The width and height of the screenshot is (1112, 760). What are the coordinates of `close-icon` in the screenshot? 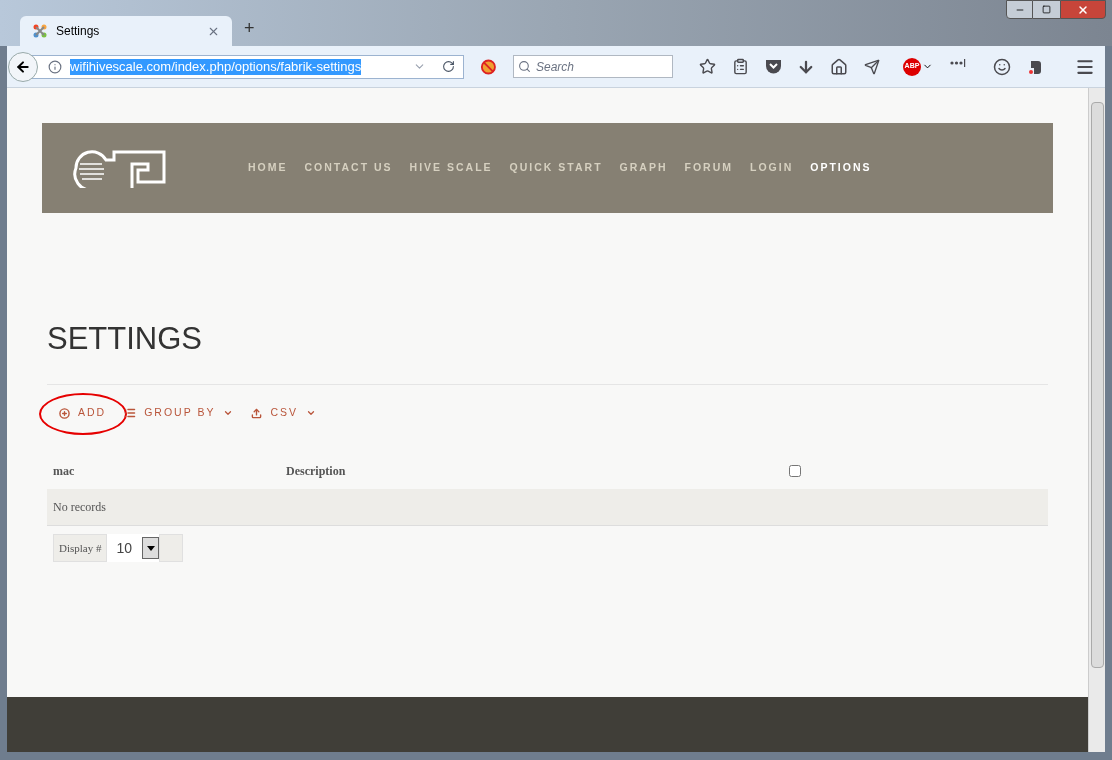 It's located at (1083, 9).